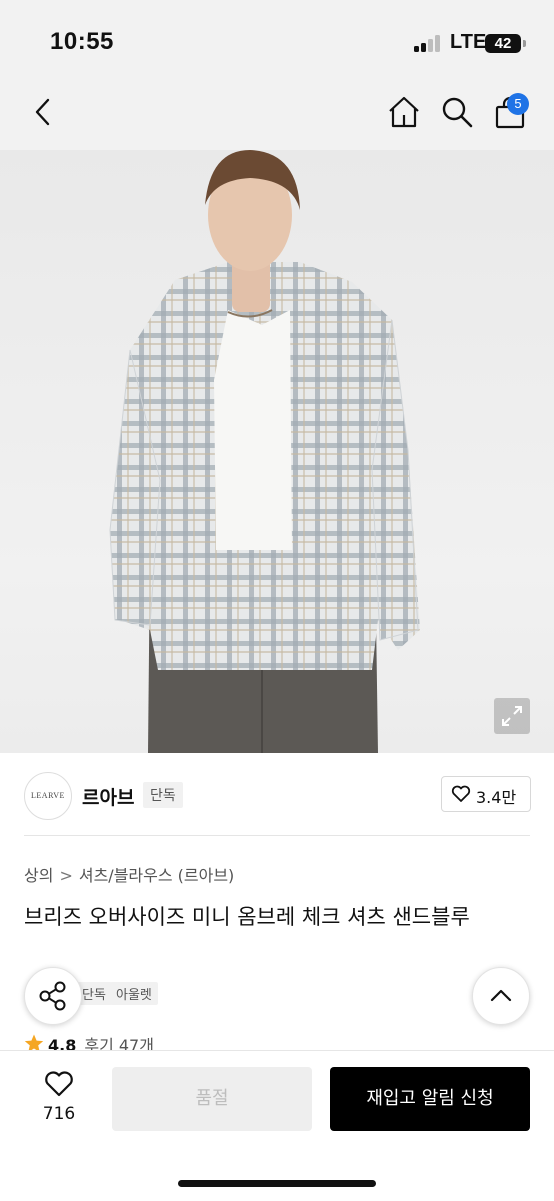 The width and height of the screenshot is (554, 1201). I want to click on status-bar: 10:55 LTE 42, so click(277, 42).